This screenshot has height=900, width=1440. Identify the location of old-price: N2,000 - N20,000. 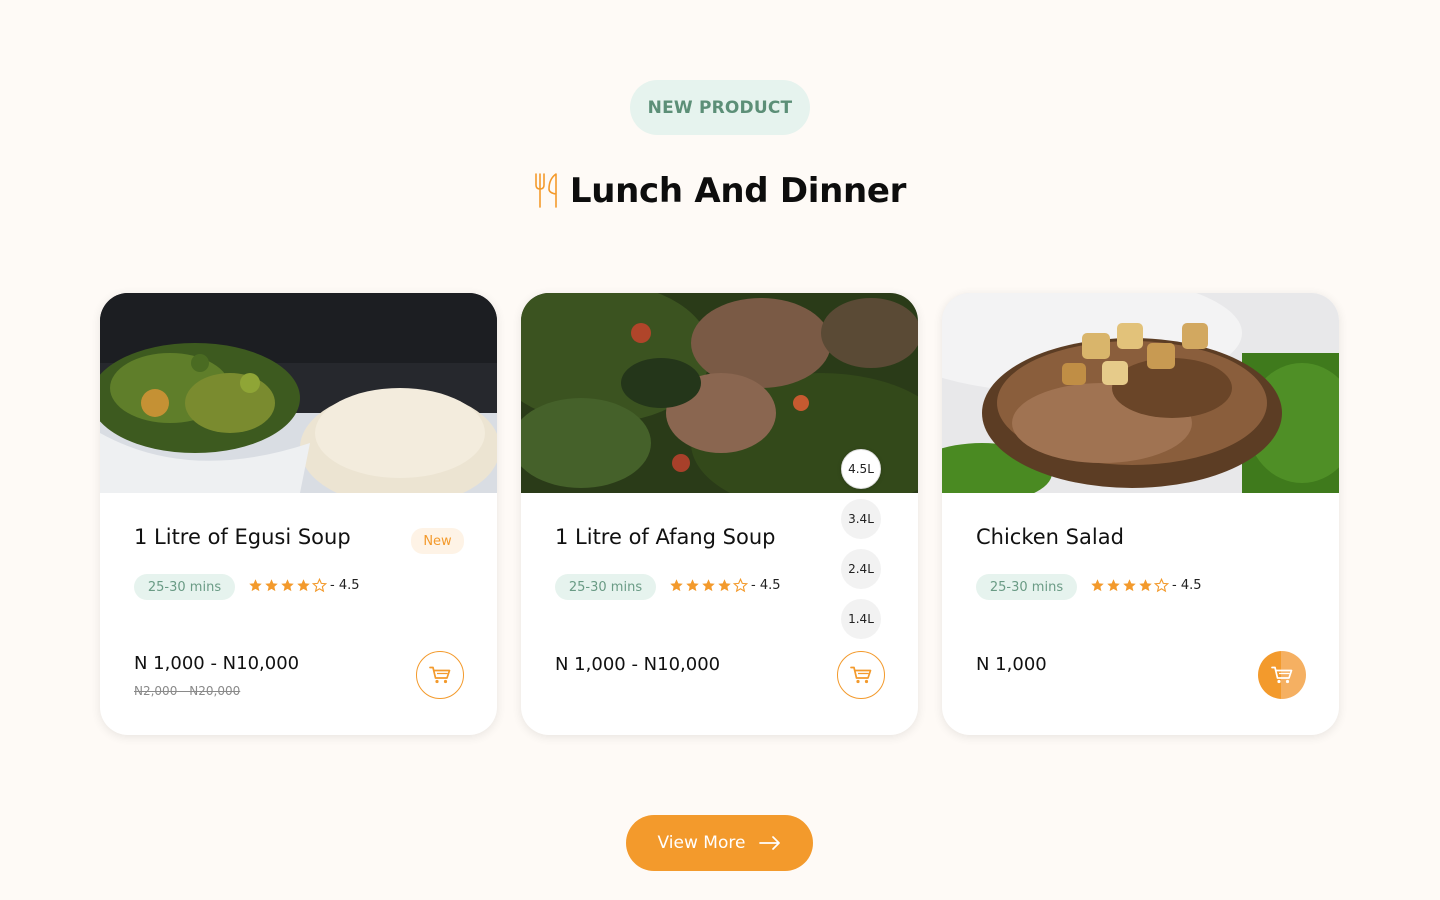
(187, 691).